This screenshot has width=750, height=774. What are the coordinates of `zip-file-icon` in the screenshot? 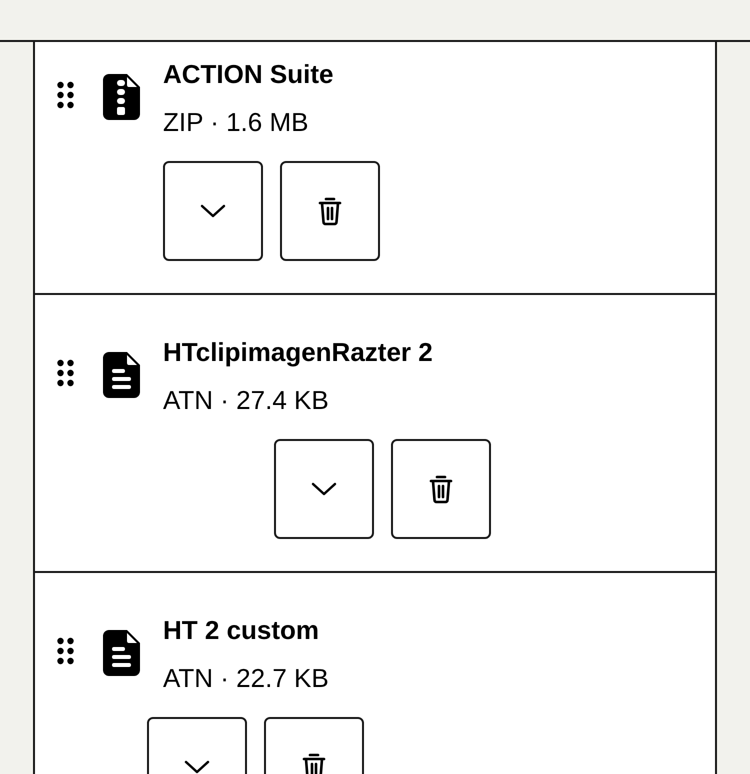 It's located at (121, 97).